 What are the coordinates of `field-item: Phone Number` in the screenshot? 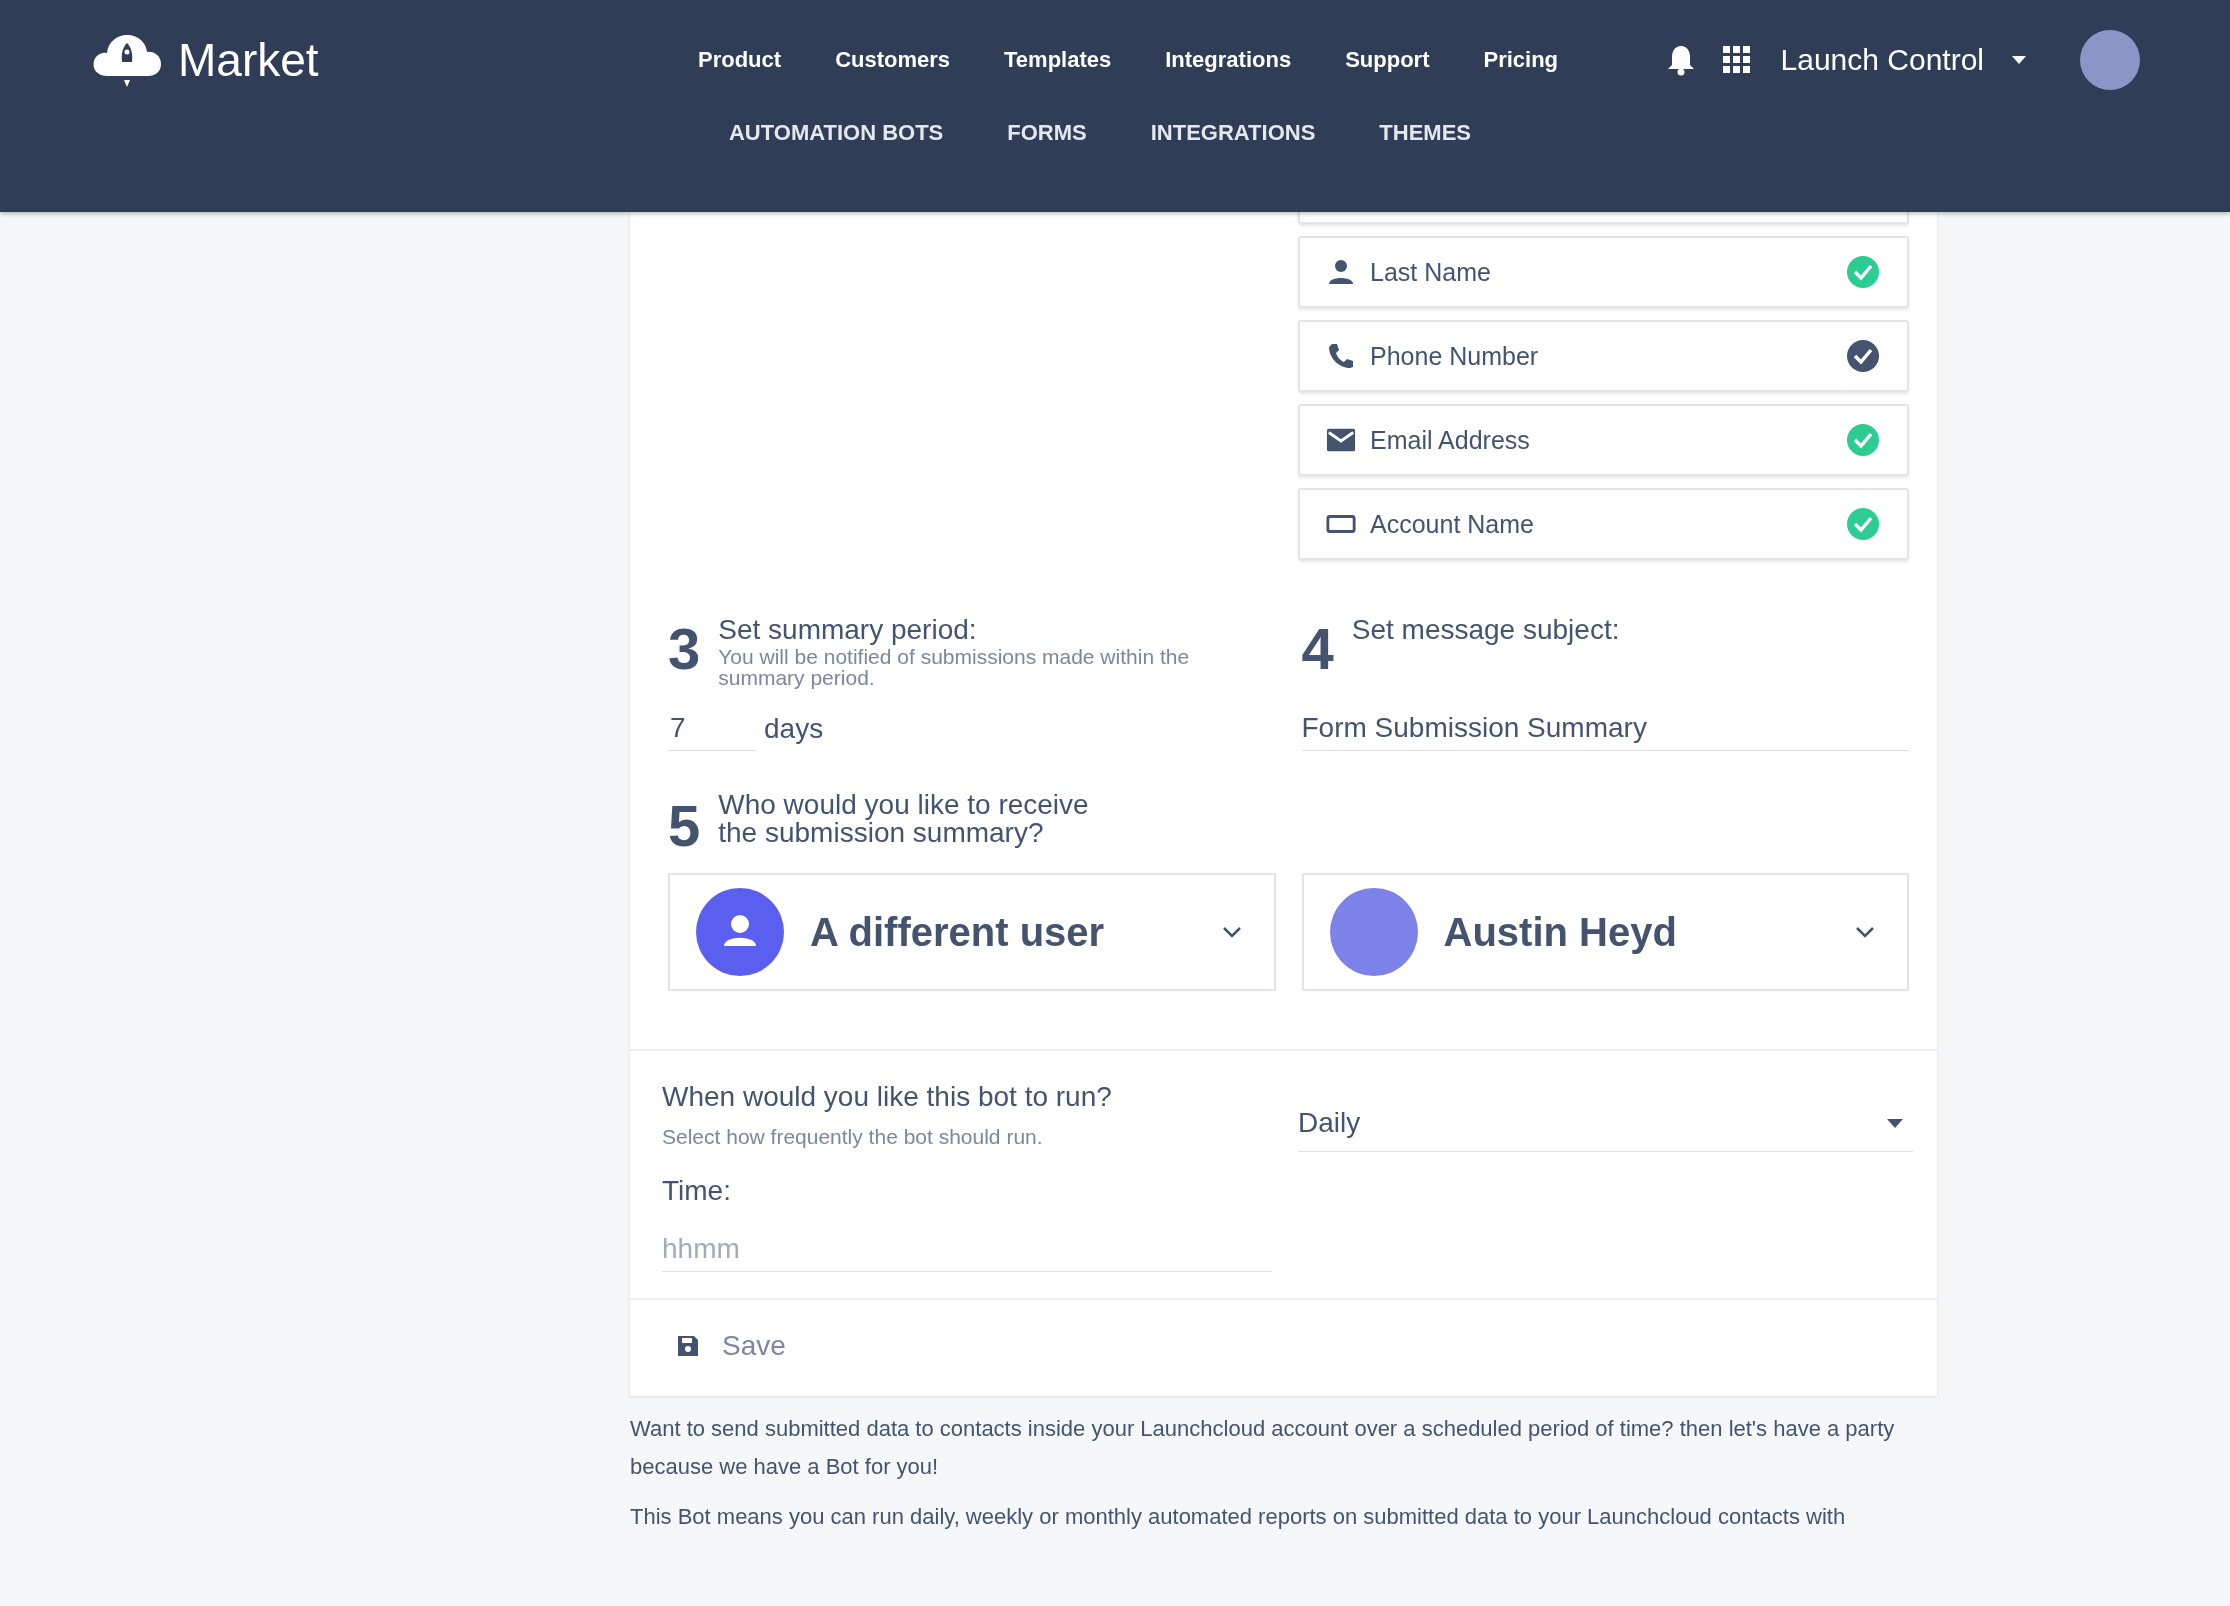 It's located at (1603, 356).